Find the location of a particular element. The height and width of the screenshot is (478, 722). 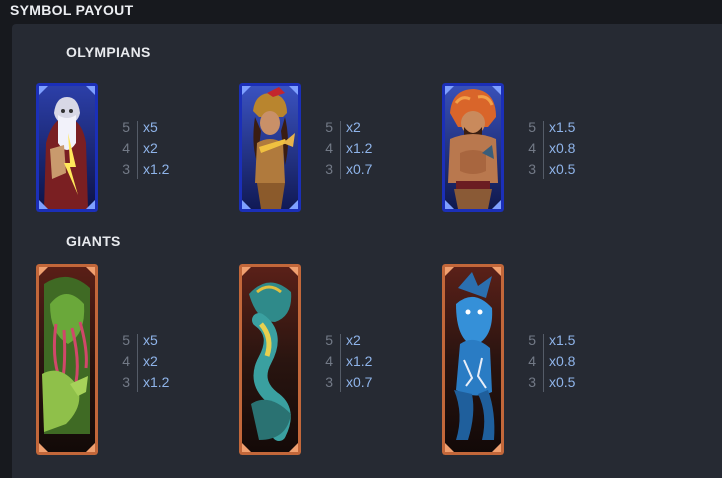

symbol-card-serpent is located at coordinates (270, 359).